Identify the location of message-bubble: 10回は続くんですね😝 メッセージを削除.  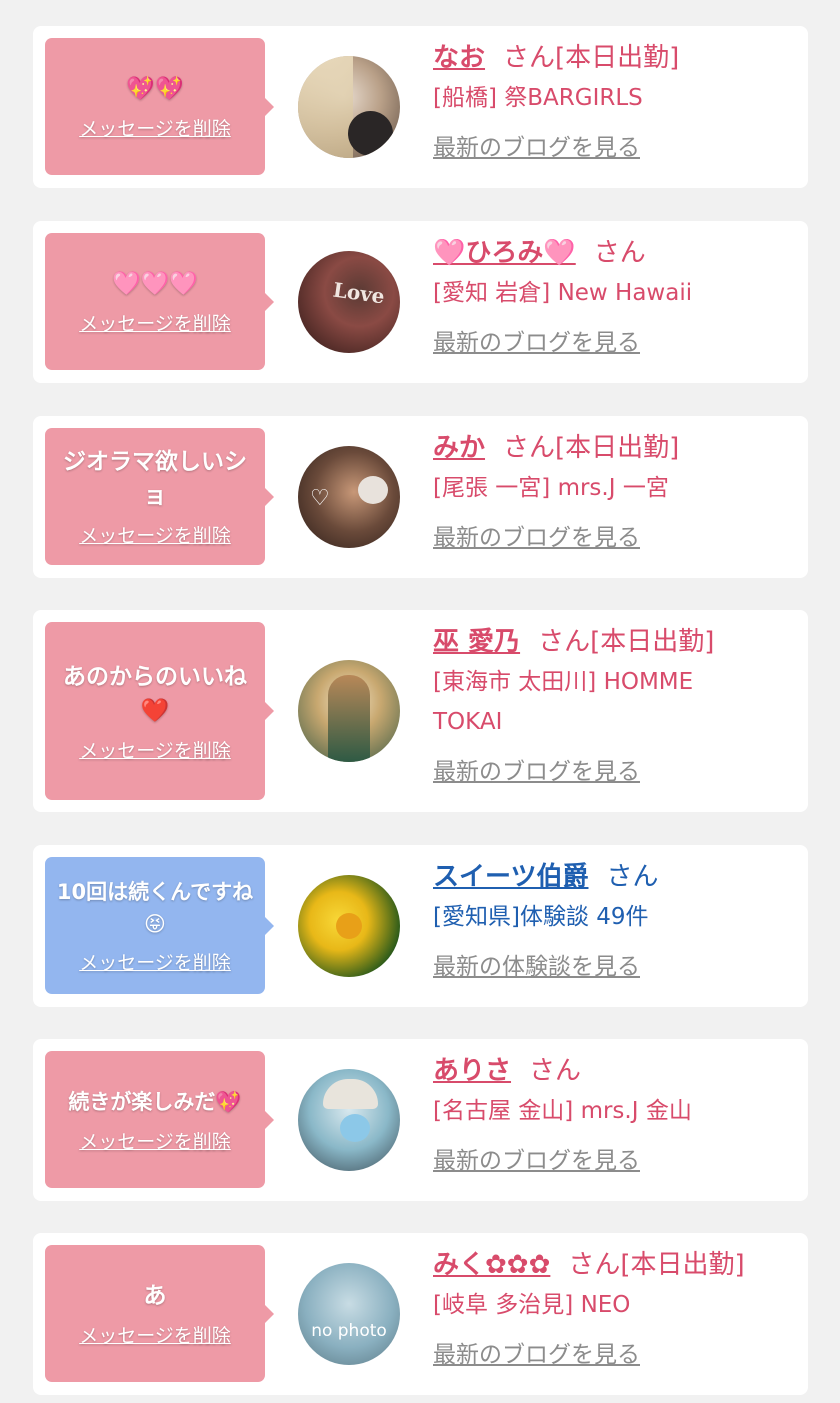
(159, 925).